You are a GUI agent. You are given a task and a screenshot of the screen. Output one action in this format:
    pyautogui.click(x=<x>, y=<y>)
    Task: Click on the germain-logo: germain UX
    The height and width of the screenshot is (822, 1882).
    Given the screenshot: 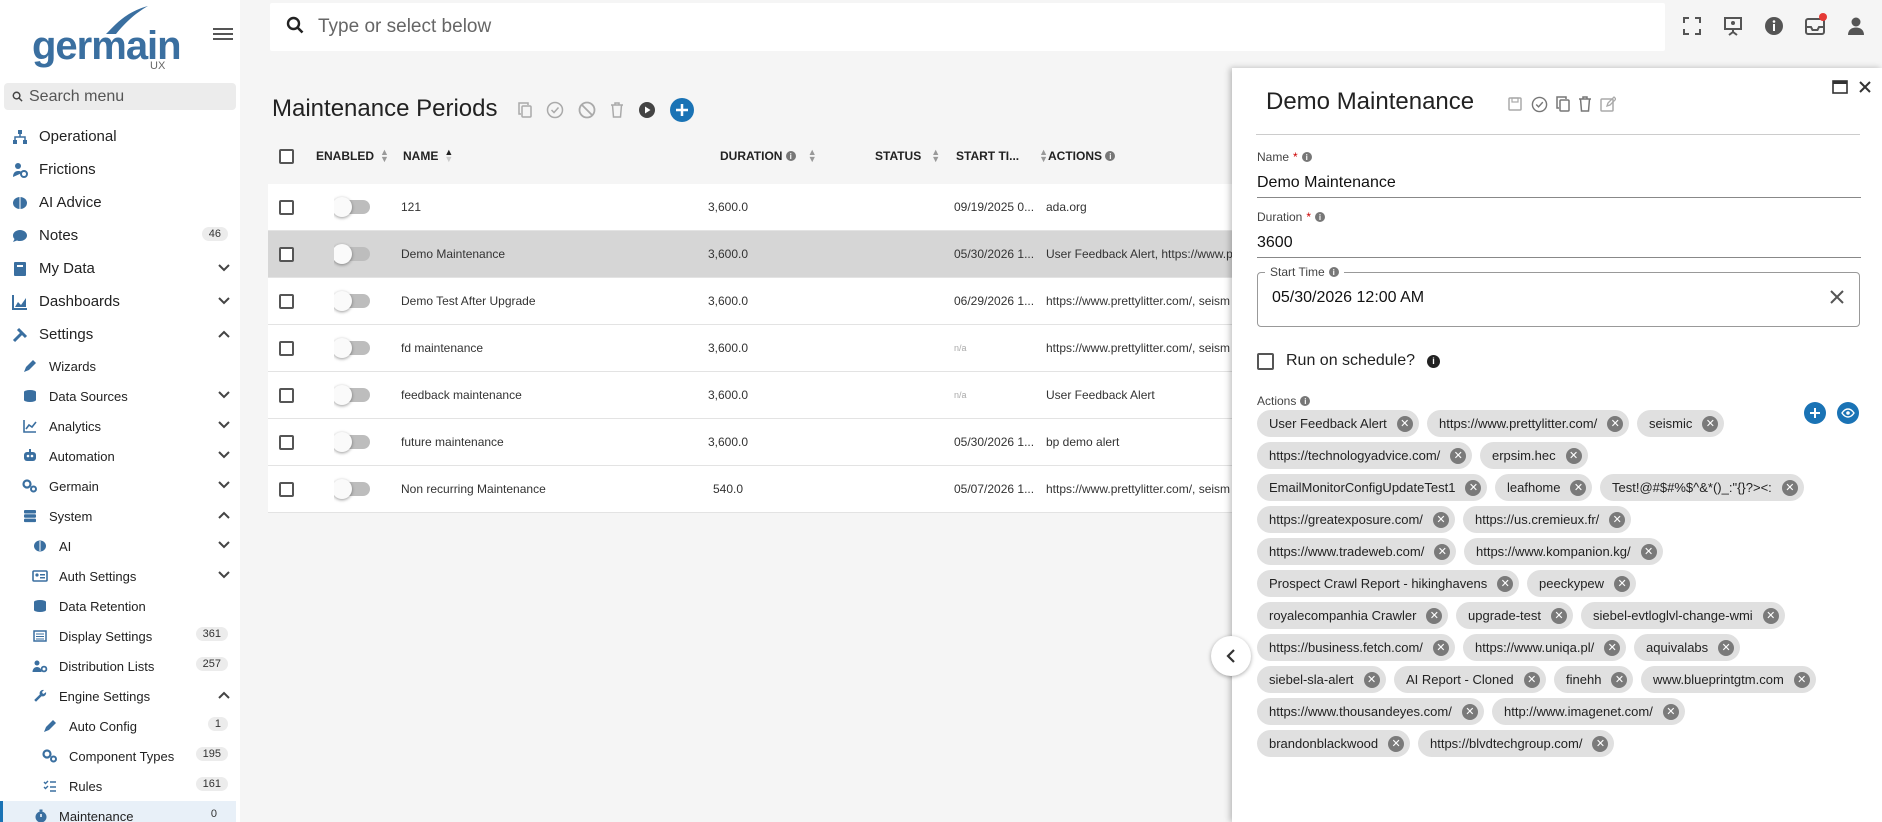 What is the action you would take?
    pyautogui.click(x=106, y=38)
    